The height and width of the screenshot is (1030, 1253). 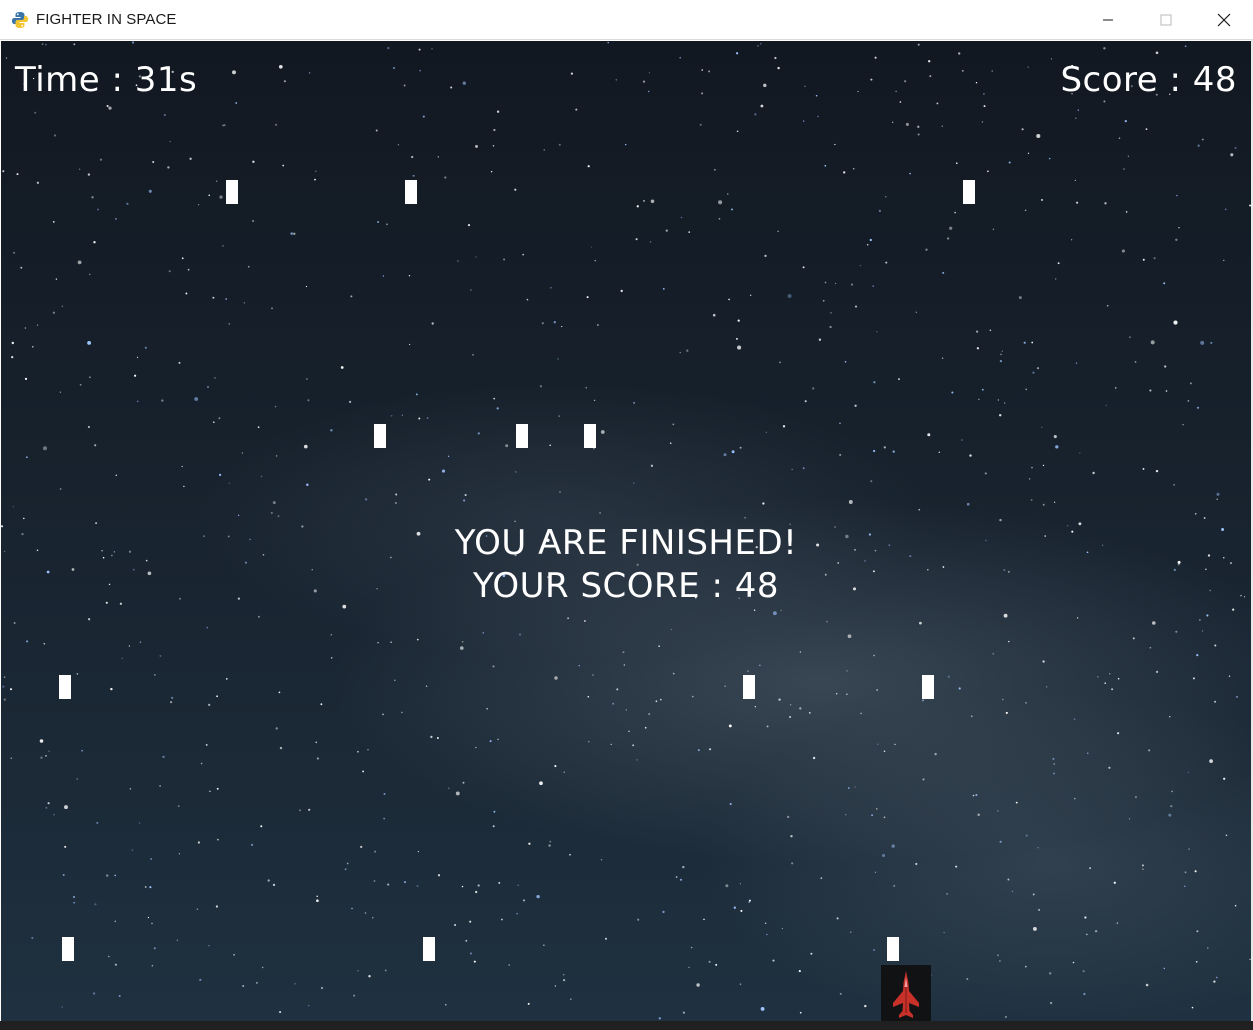 I want to click on title-bar: FIGHTER IN SPACE, so click(x=626, y=20).